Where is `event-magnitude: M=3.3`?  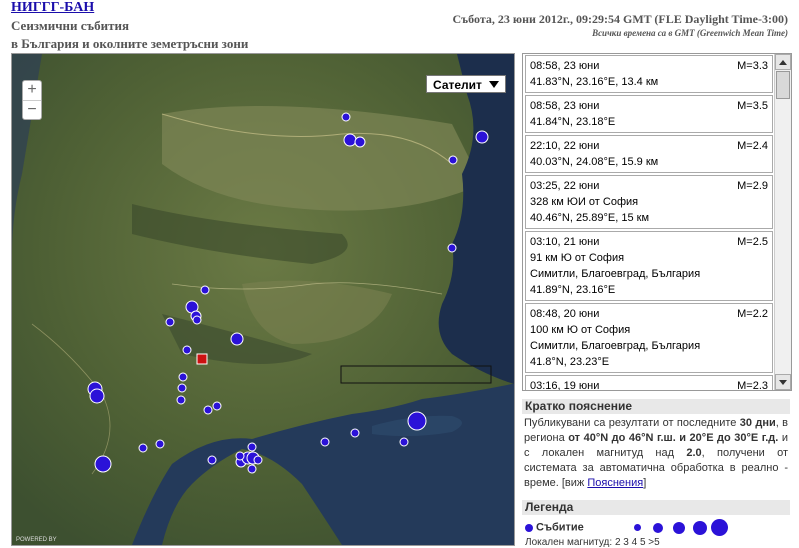
event-magnitude: M=3.3 is located at coordinates (752, 66).